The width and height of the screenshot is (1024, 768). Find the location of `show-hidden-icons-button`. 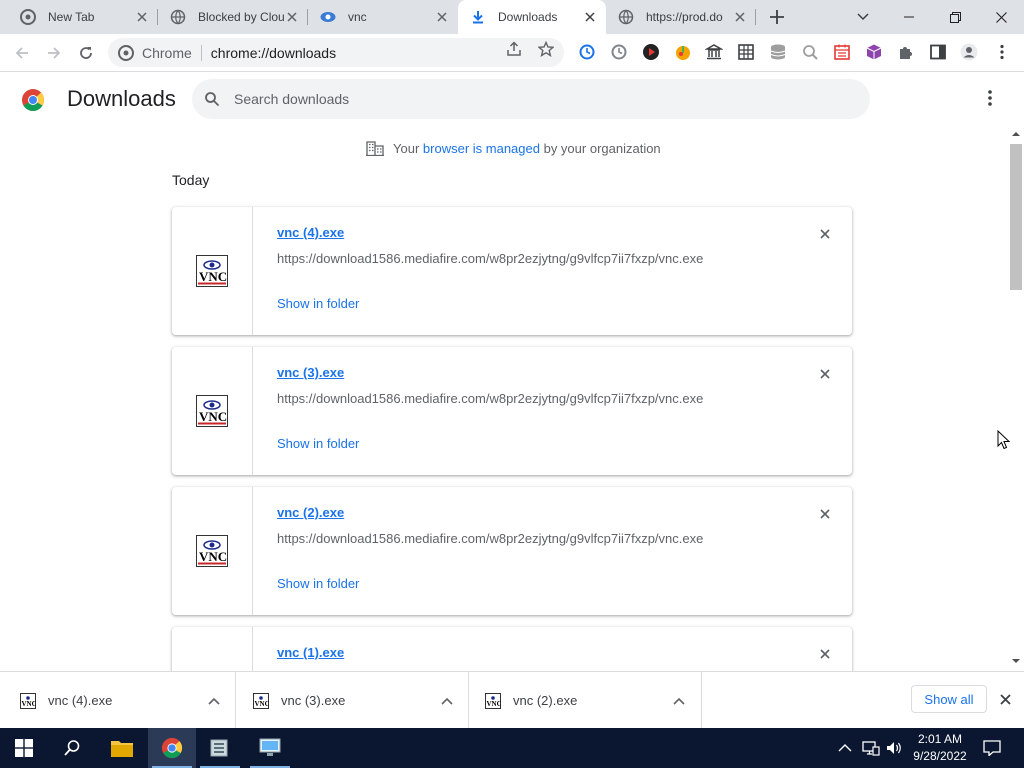

show-hidden-icons-button is located at coordinates (845, 748).